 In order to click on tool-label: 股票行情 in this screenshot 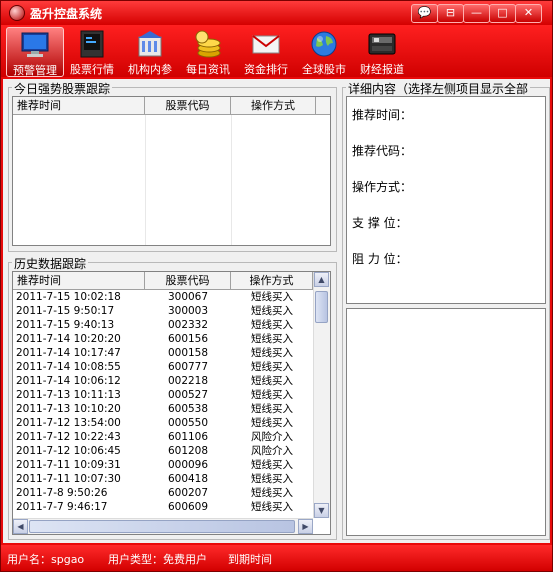, I will do `click(92, 69)`.